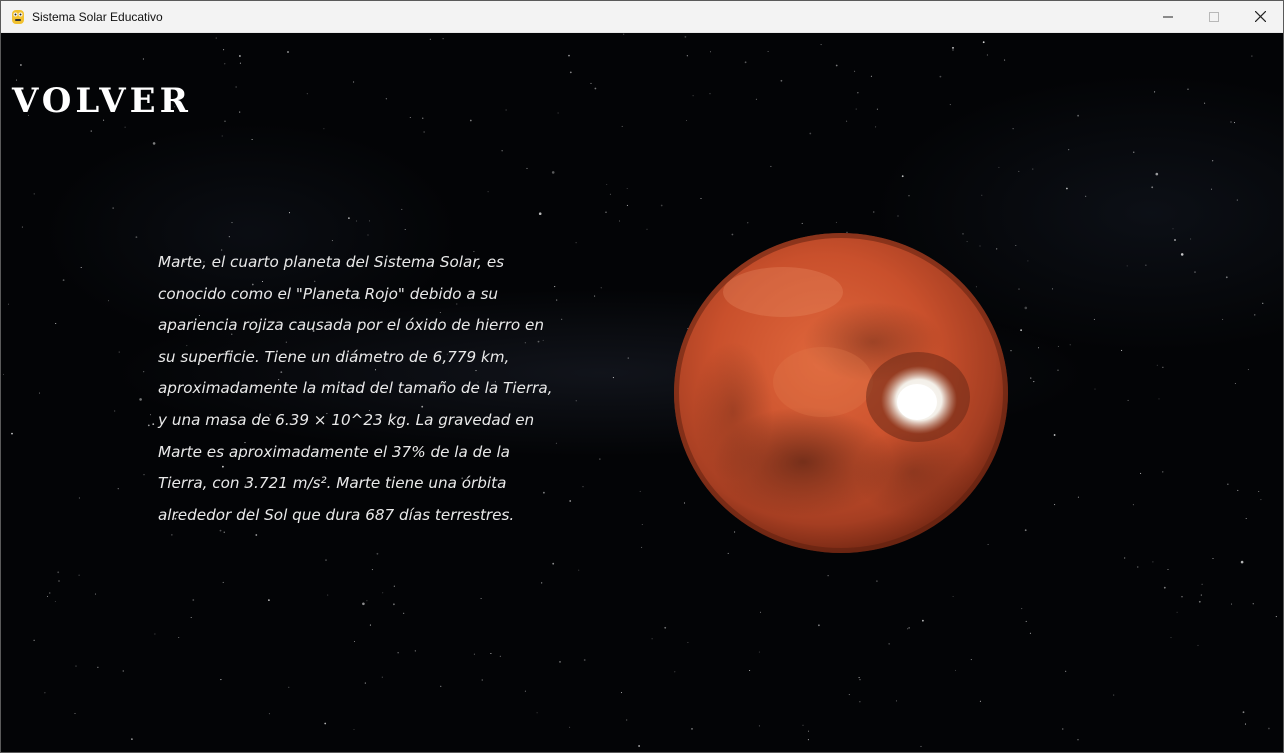 Image resolution: width=1284 pixels, height=753 pixels. I want to click on close-icon, so click(1260, 16).